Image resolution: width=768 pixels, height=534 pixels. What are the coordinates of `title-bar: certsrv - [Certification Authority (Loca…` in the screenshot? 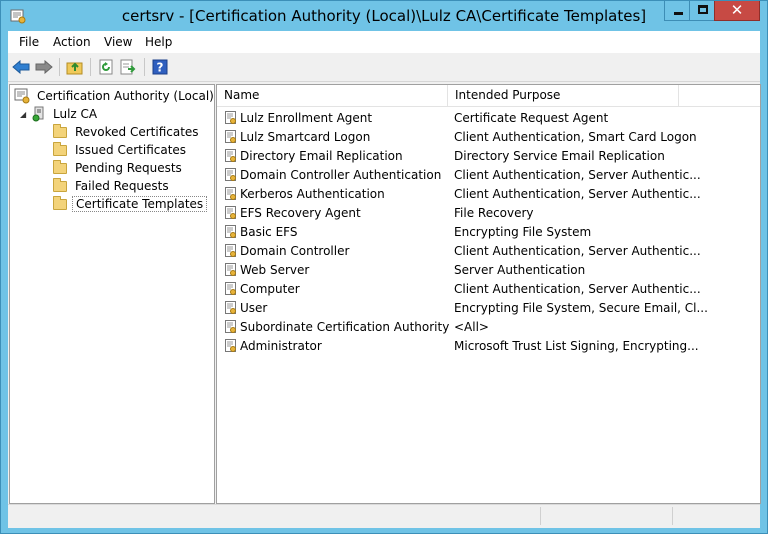 It's located at (384, 16).